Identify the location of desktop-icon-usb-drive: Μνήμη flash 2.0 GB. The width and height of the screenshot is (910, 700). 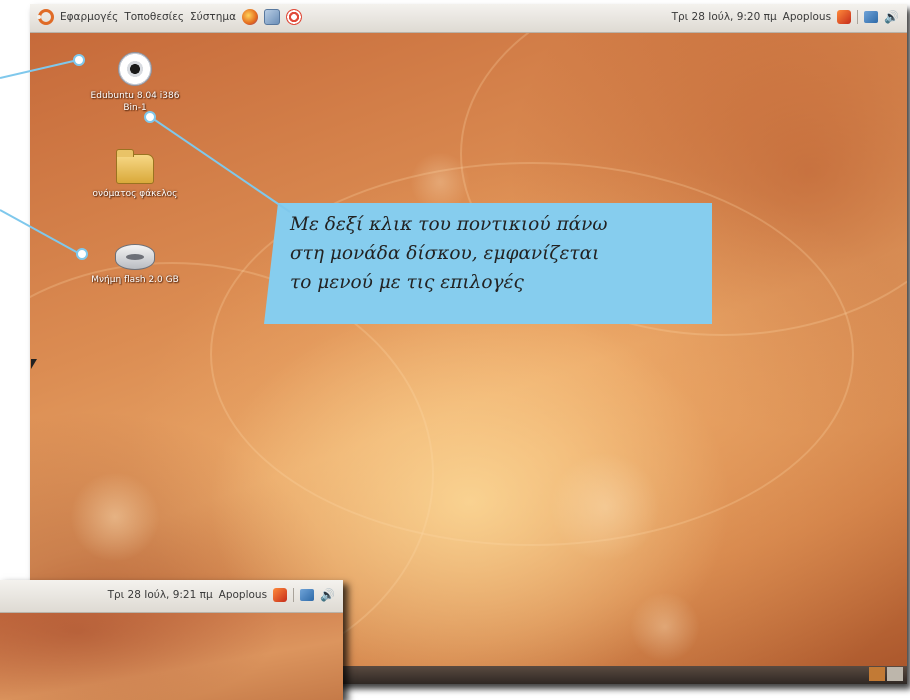
(135, 265).